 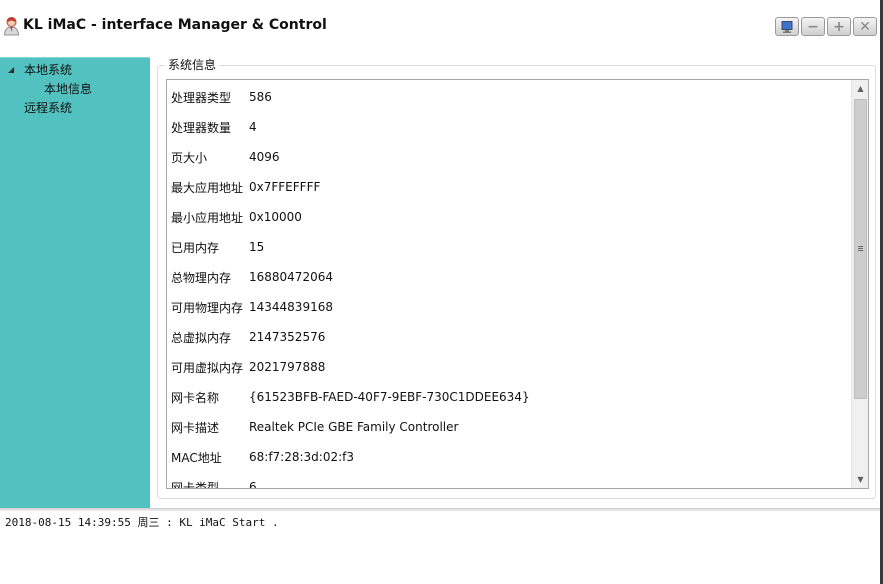 I want to click on grip-icon, so click(x=860, y=248).